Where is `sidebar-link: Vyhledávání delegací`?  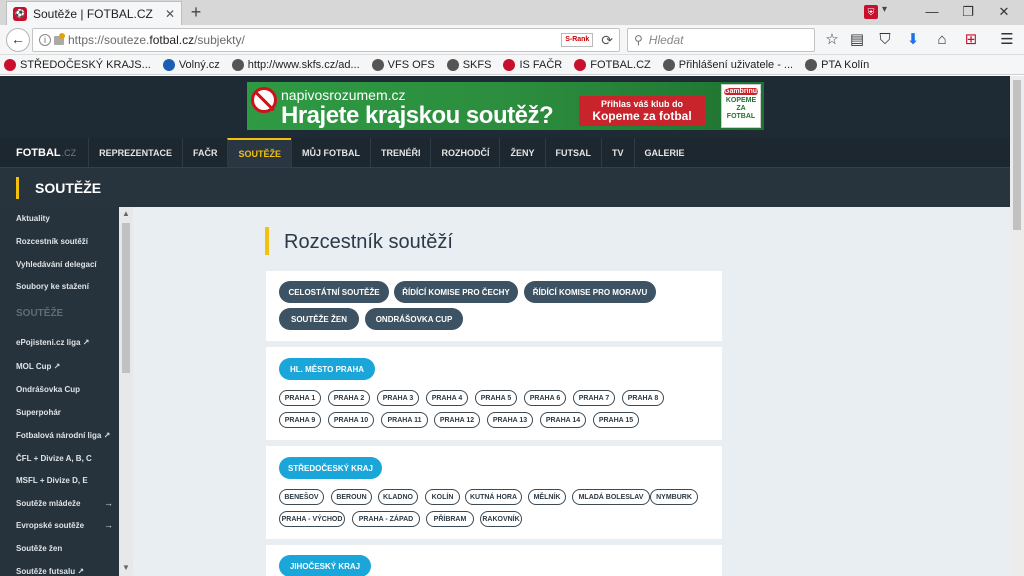 sidebar-link: Vyhledávání delegací is located at coordinates (56, 264).